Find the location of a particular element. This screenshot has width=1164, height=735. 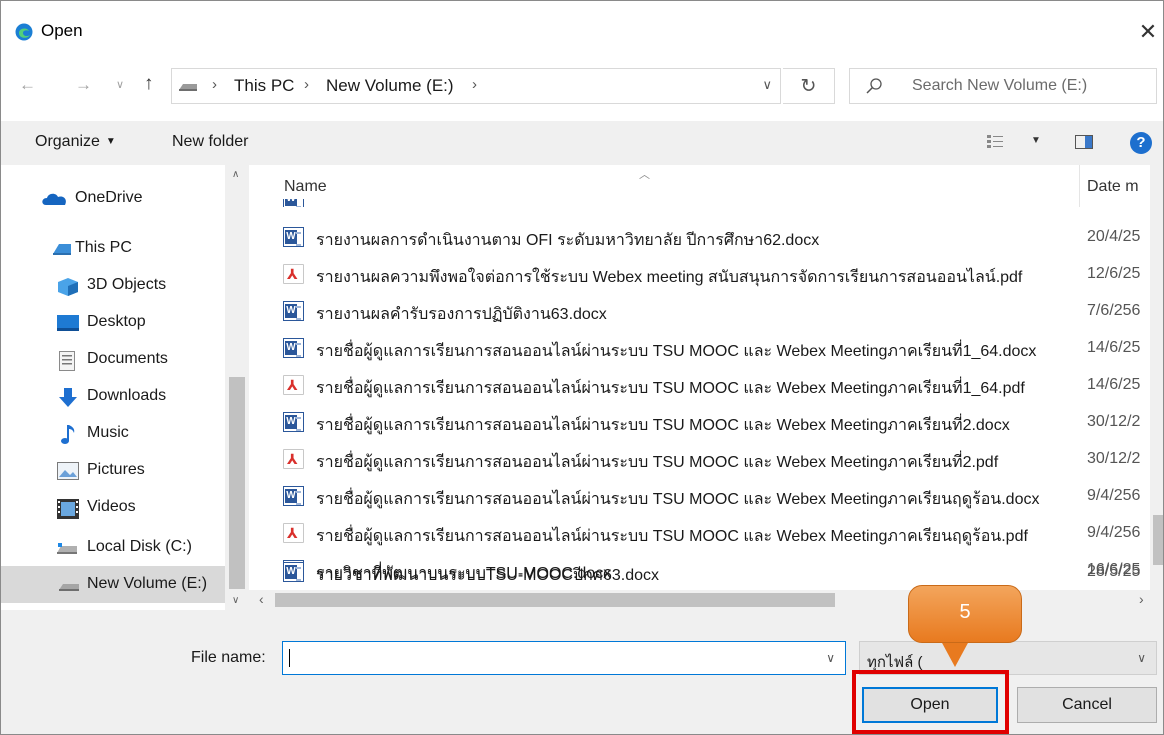

sidebar-item-label: Music is located at coordinates (108, 432).